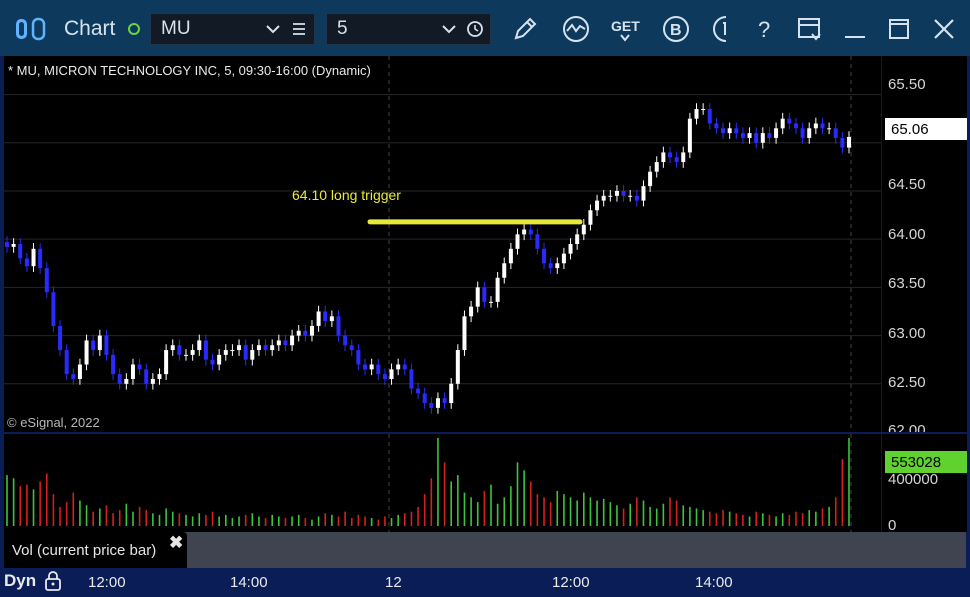  Describe the element at coordinates (855, 29) in the screenshot. I see `minimize-icon` at that location.